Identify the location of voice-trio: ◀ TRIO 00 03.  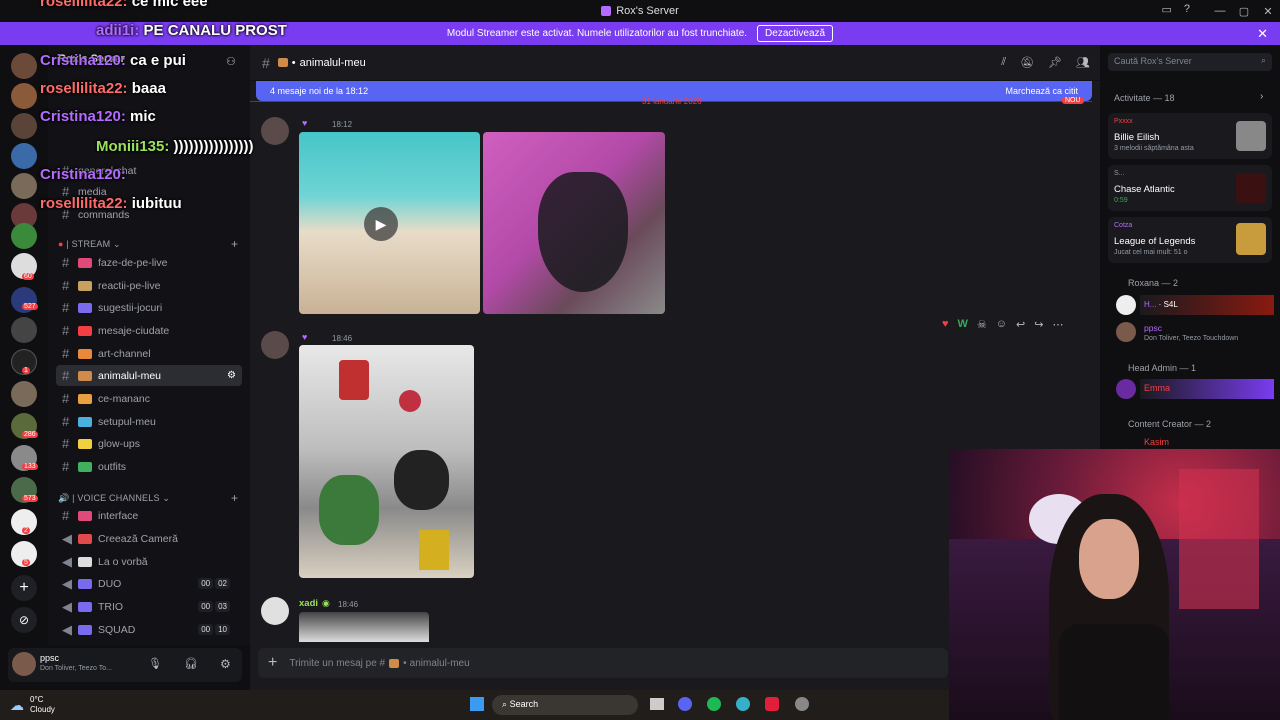
(149, 606).